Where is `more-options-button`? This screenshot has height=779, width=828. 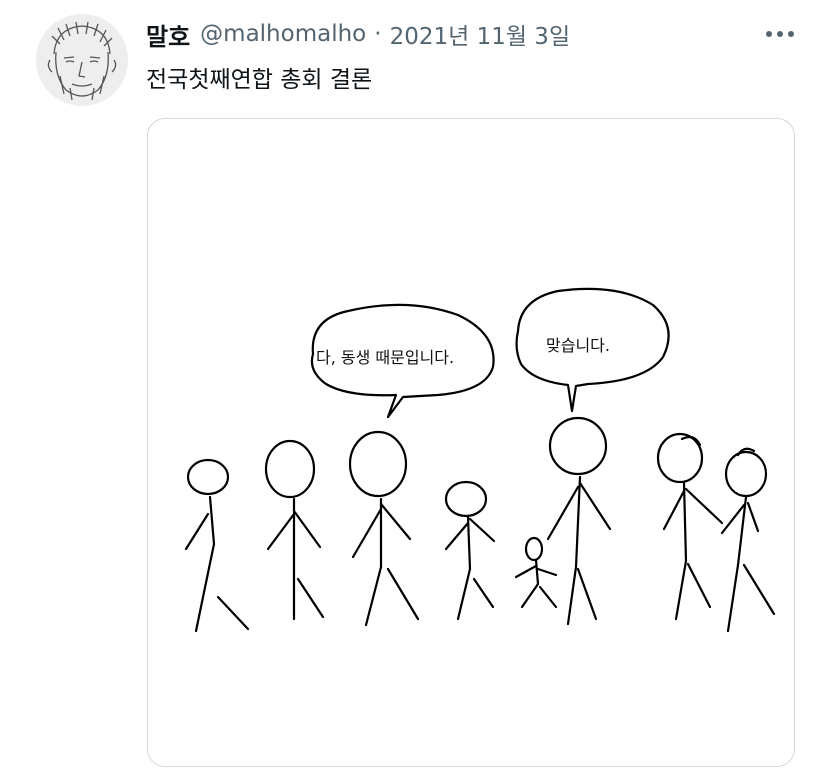 more-options-button is located at coordinates (780, 34).